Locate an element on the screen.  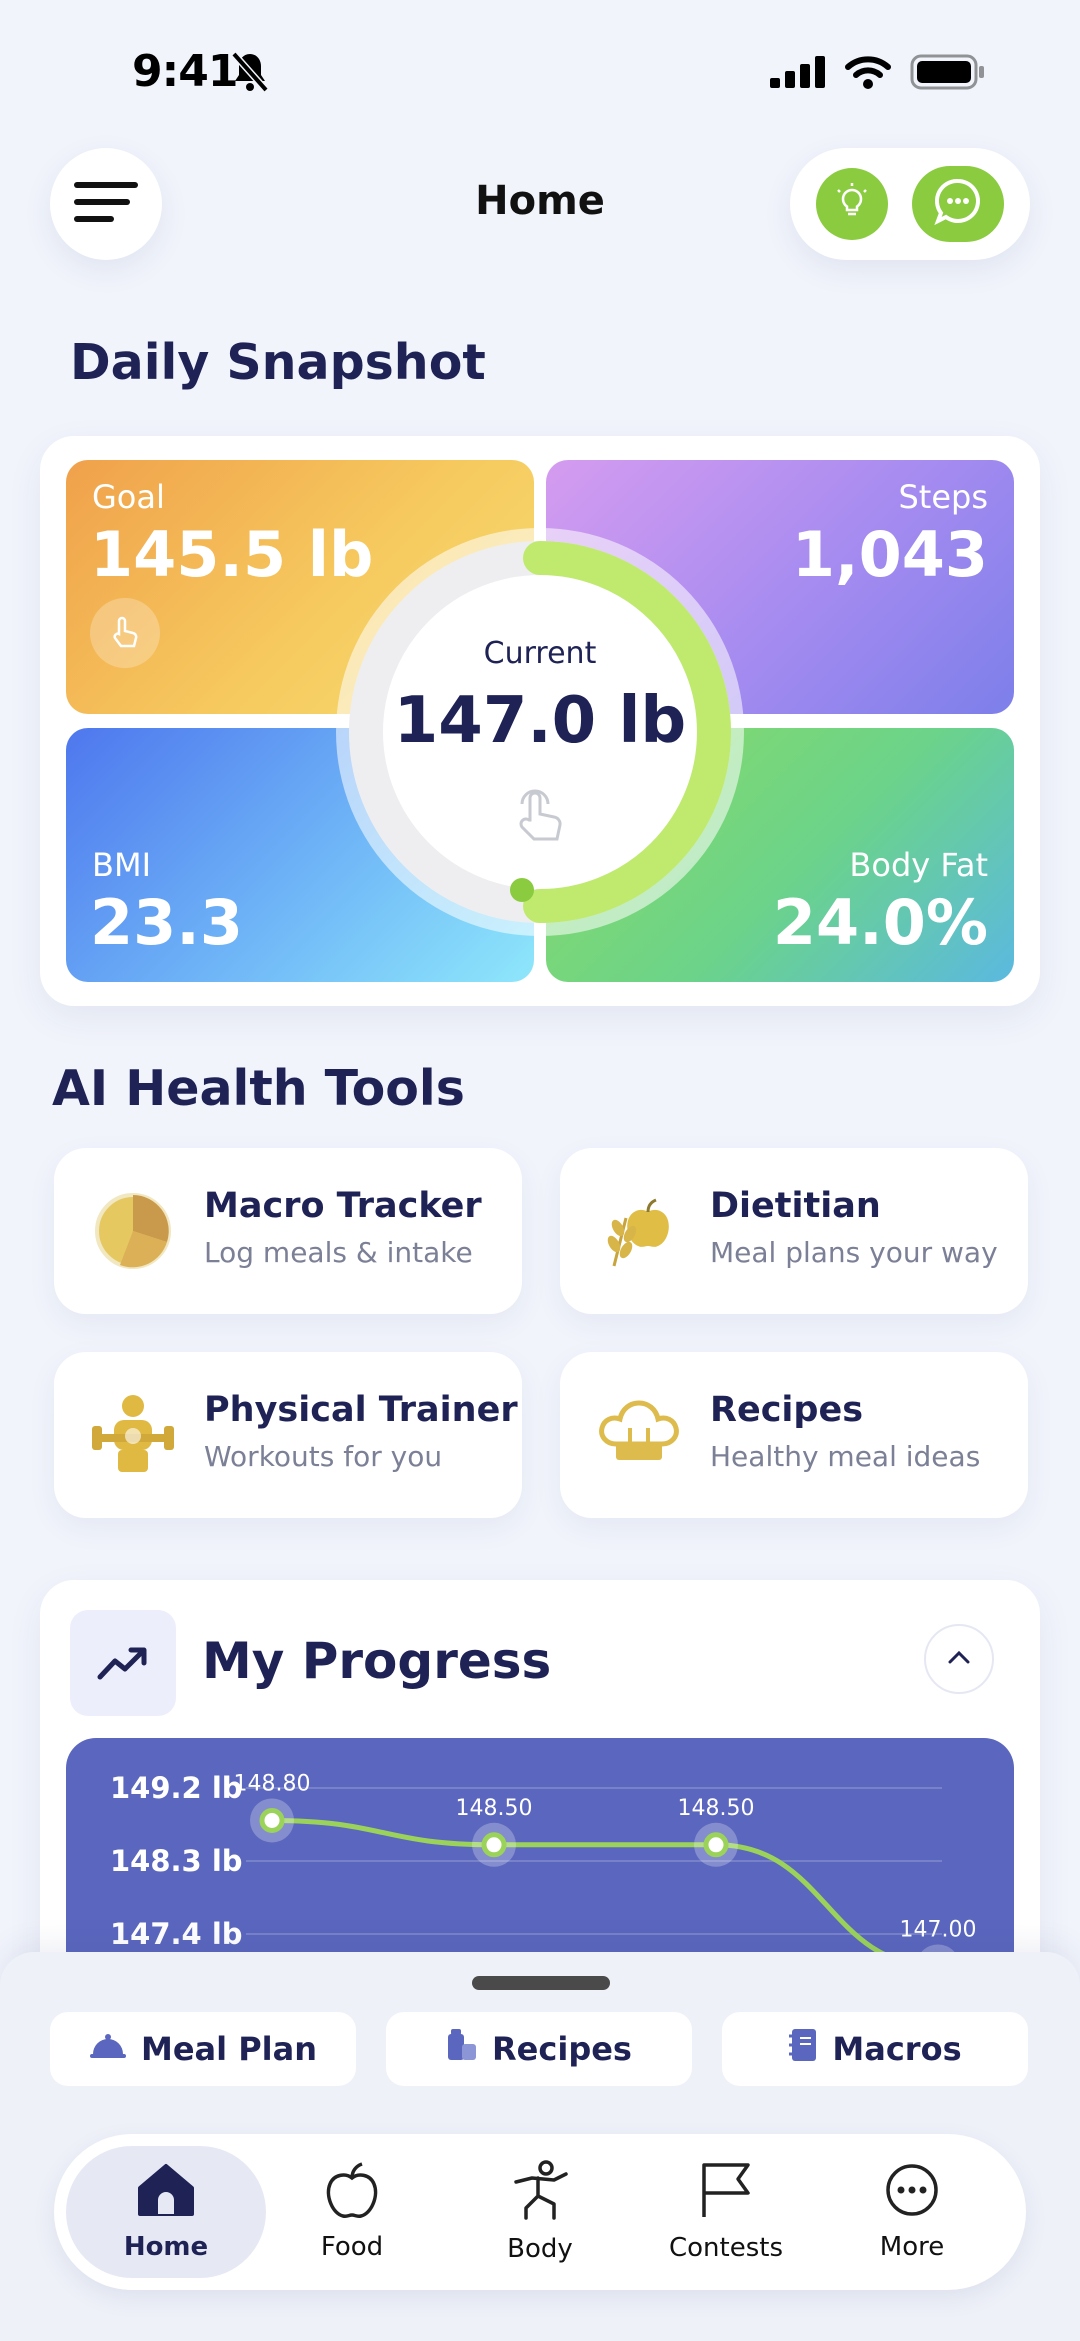
lightbulb-icon is located at coordinates (852, 204).